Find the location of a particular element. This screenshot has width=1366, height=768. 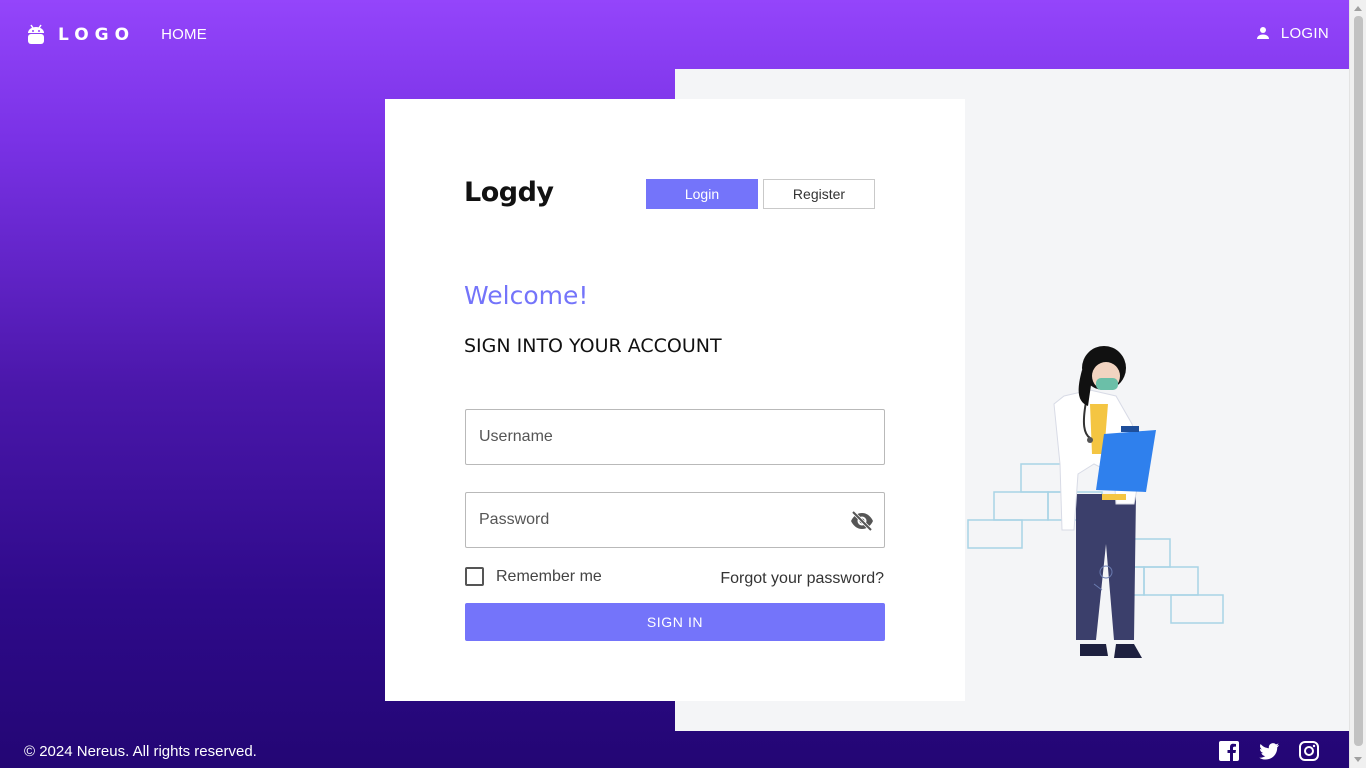

scroll-thumb is located at coordinates (1358, 381).